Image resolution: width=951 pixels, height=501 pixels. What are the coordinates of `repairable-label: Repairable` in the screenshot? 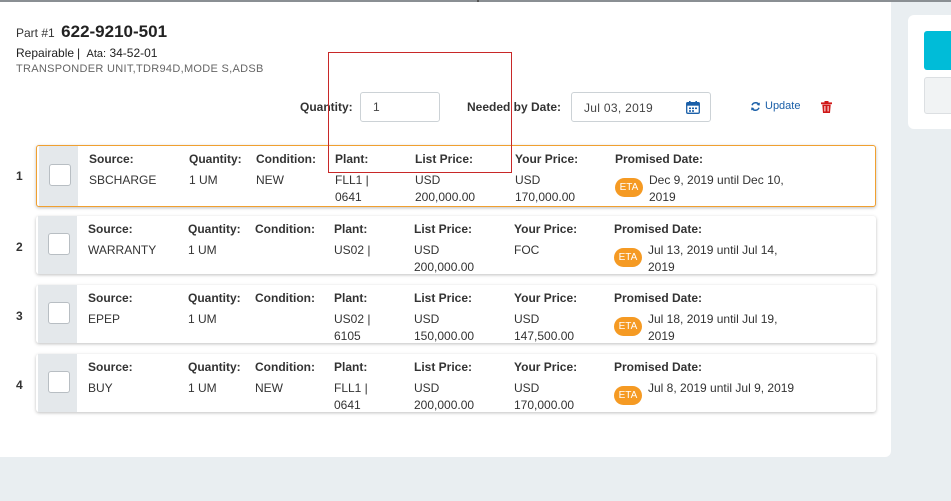 It's located at (45, 53).